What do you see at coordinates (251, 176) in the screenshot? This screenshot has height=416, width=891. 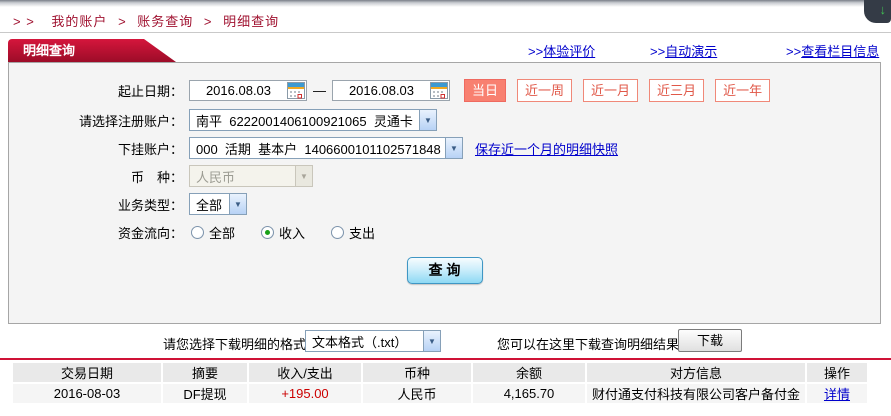 I see `currency-select: 人民币 ▼` at bounding box center [251, 176].